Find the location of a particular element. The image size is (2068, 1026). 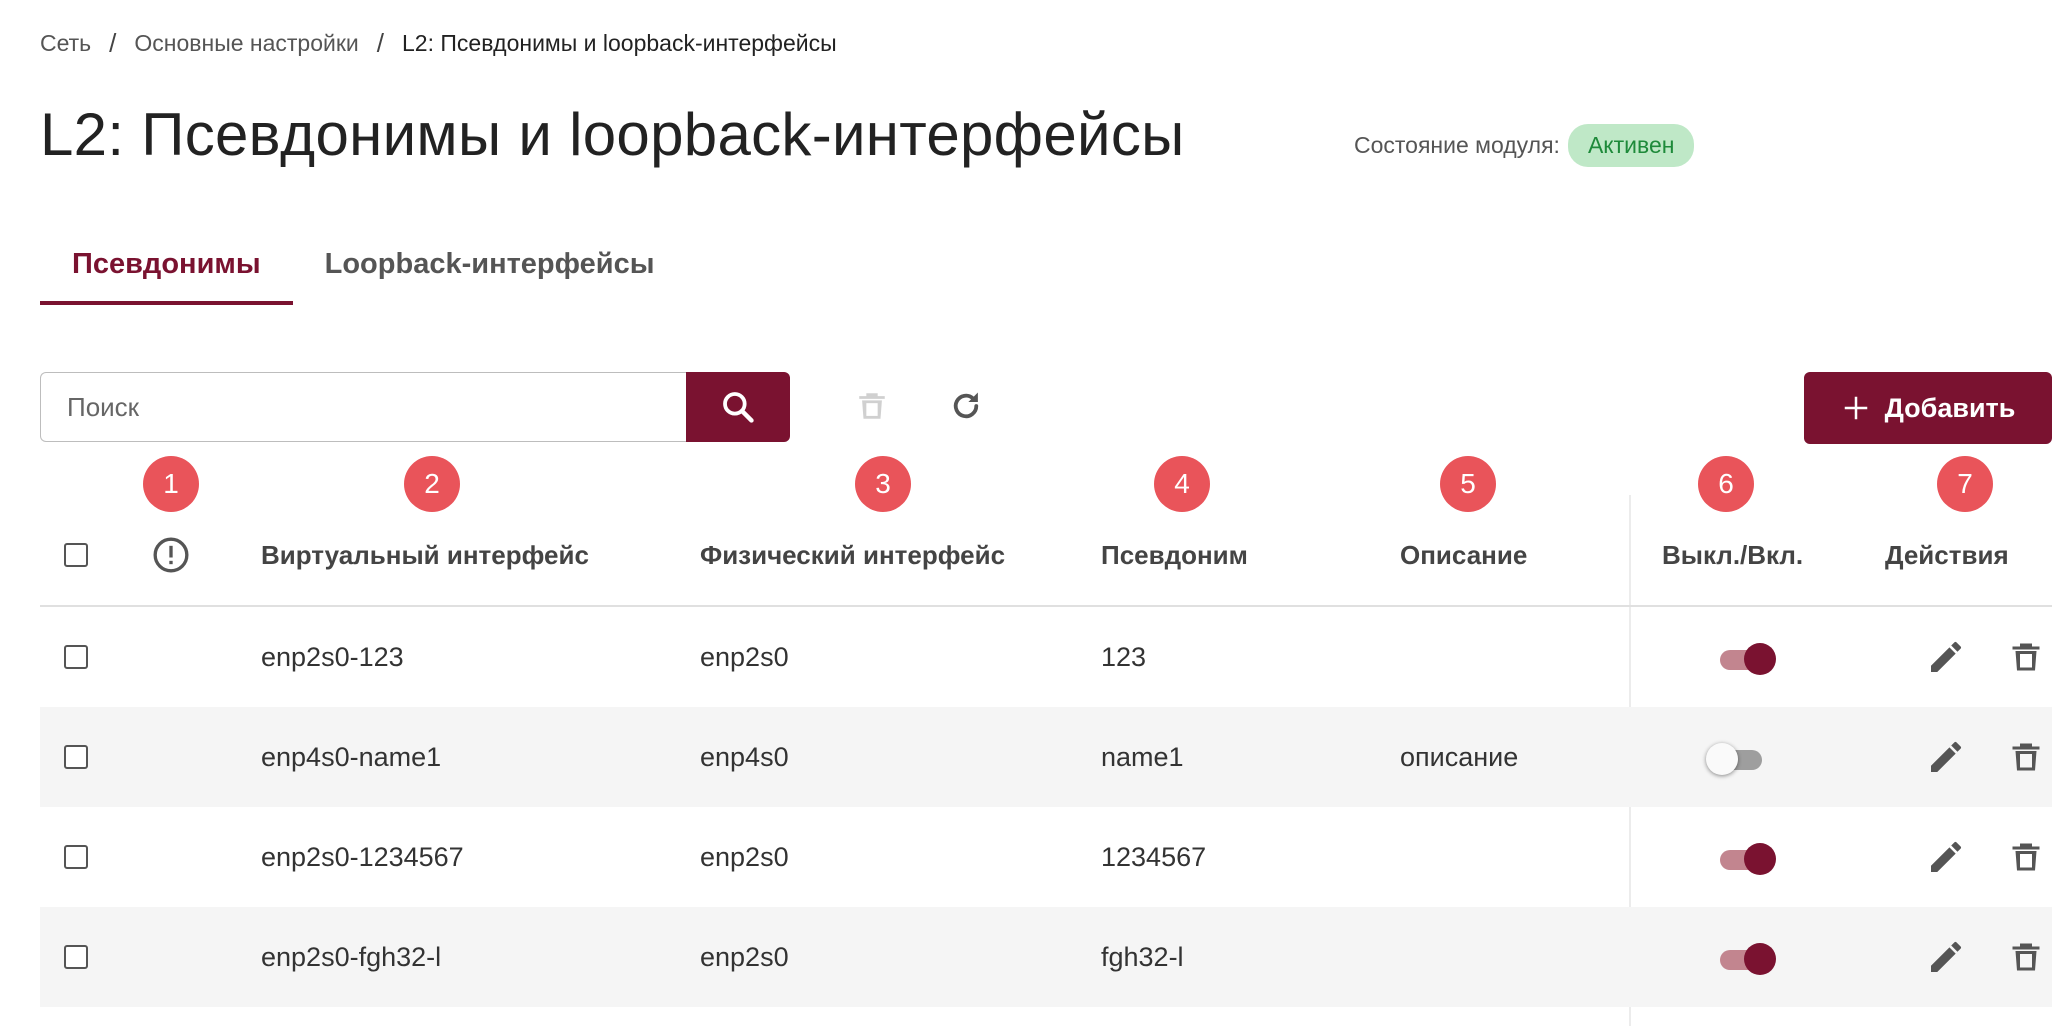

column-header-alias: Псевдоним is located at coordinates (1174, 555).